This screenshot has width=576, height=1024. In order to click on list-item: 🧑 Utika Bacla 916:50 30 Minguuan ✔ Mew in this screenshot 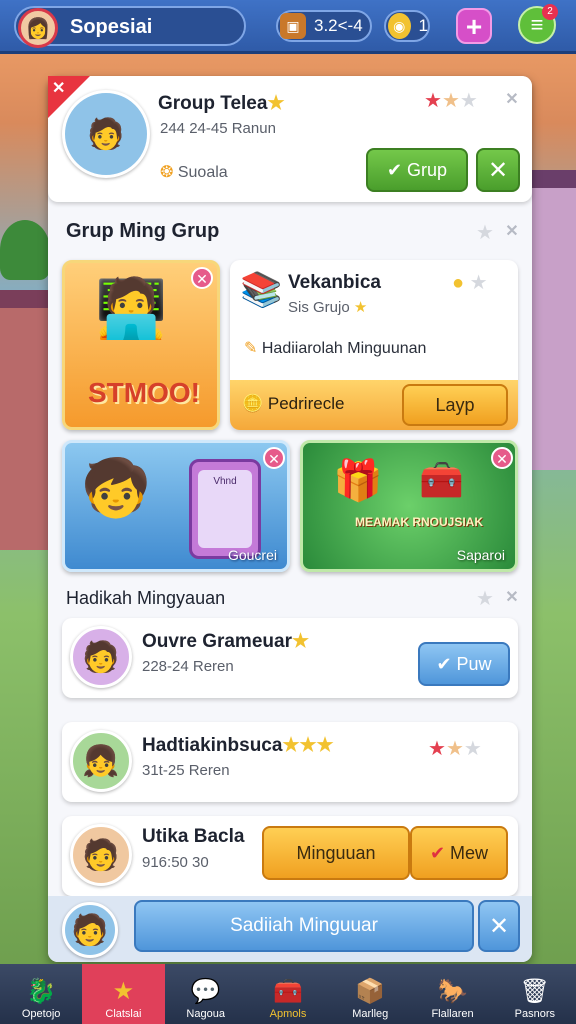, I will do `click(290, 856)`.